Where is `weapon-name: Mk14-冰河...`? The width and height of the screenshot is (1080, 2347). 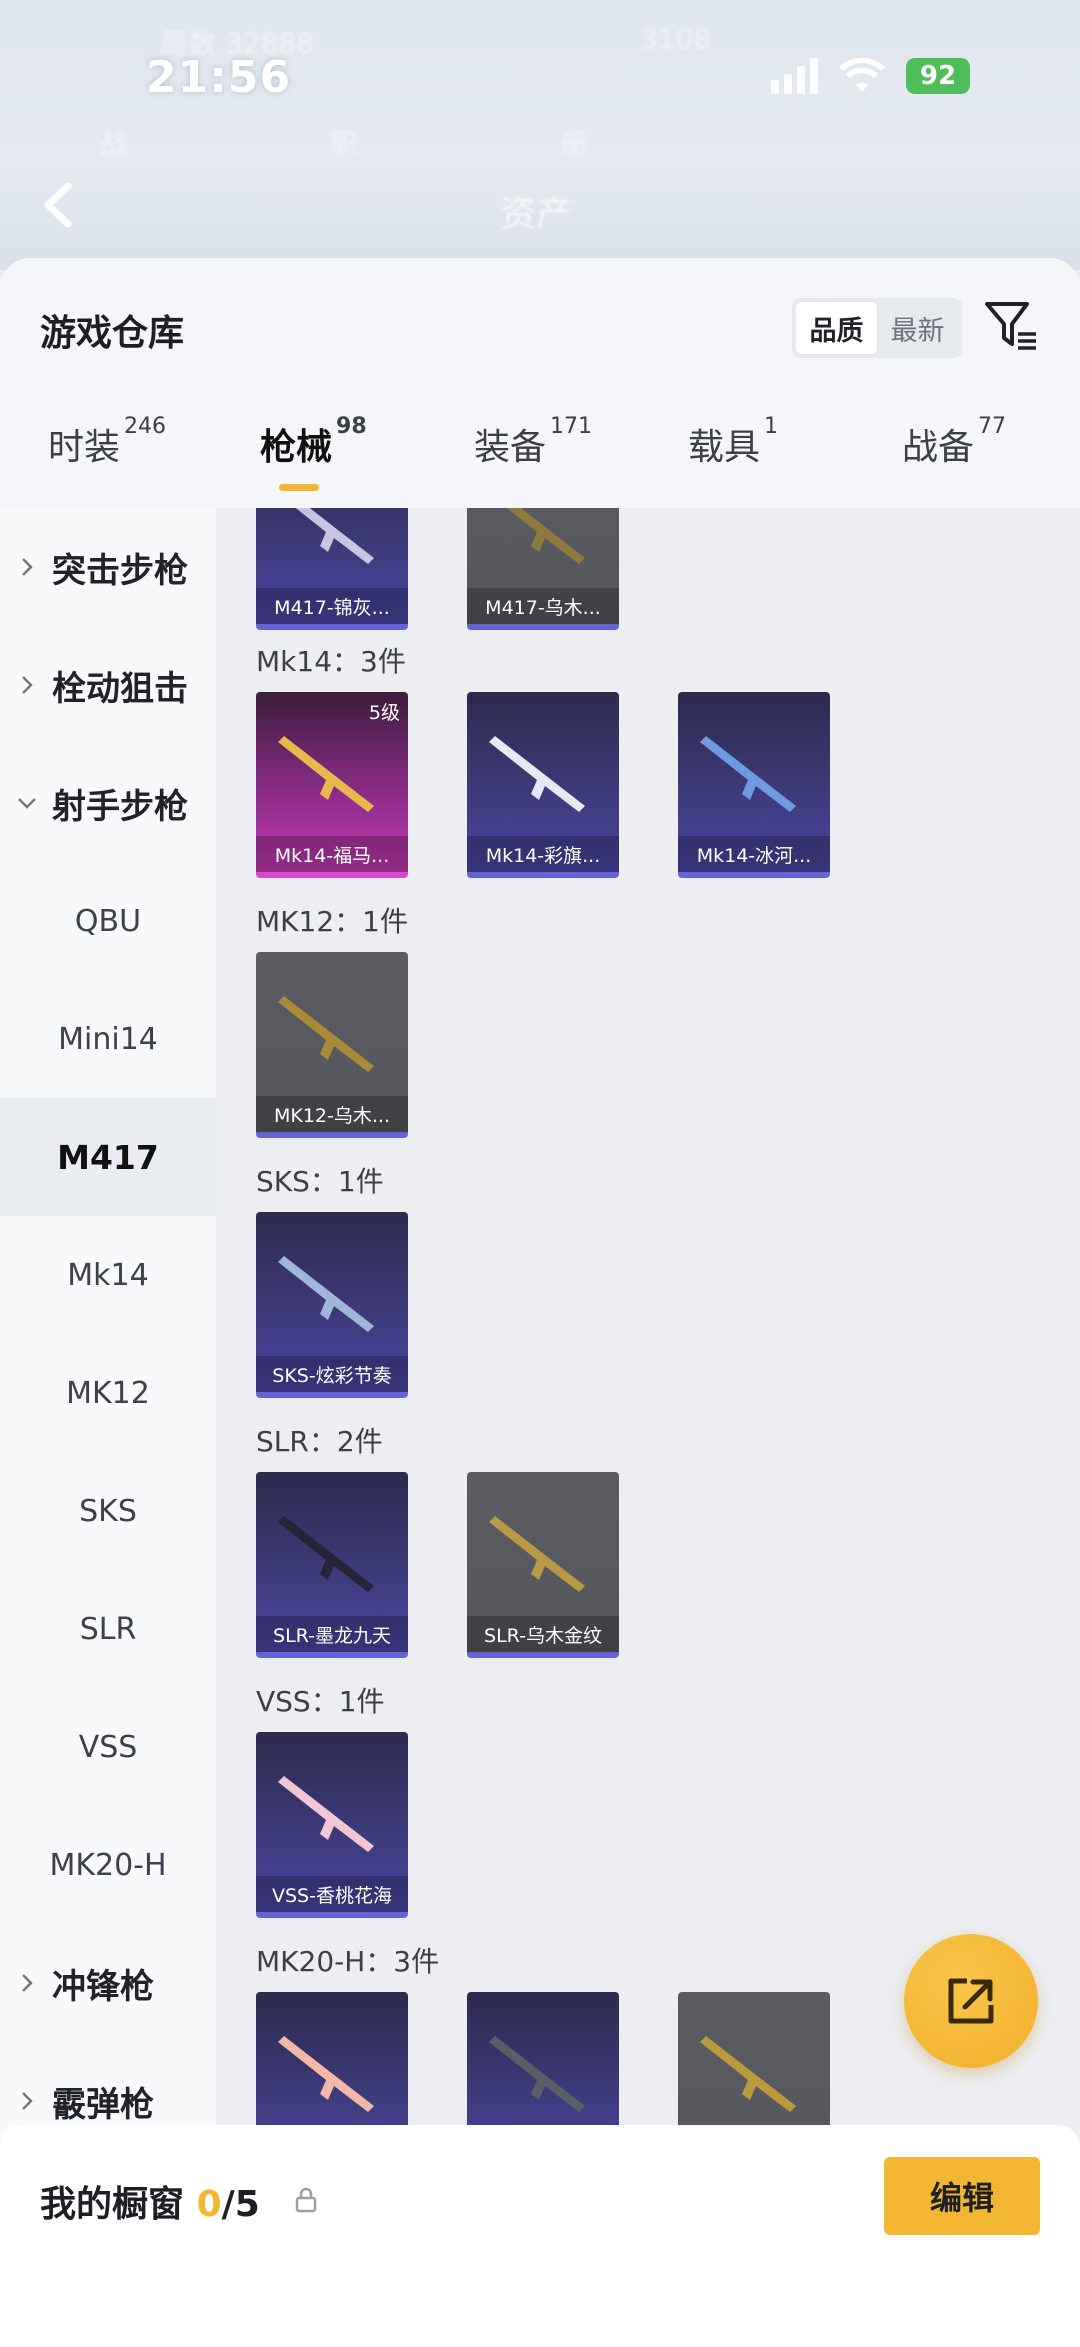 weapon-name: Mk14-冰河... is located at coordinates (754, 854).